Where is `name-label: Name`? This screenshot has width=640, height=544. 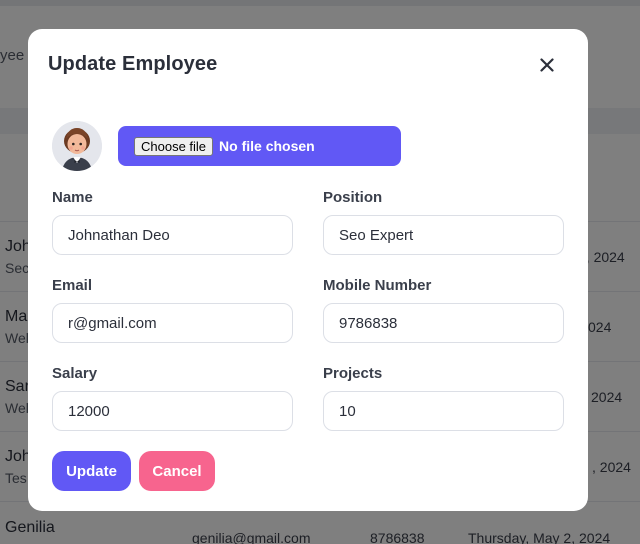 name-label: Name is located at coordinates (72, 197).